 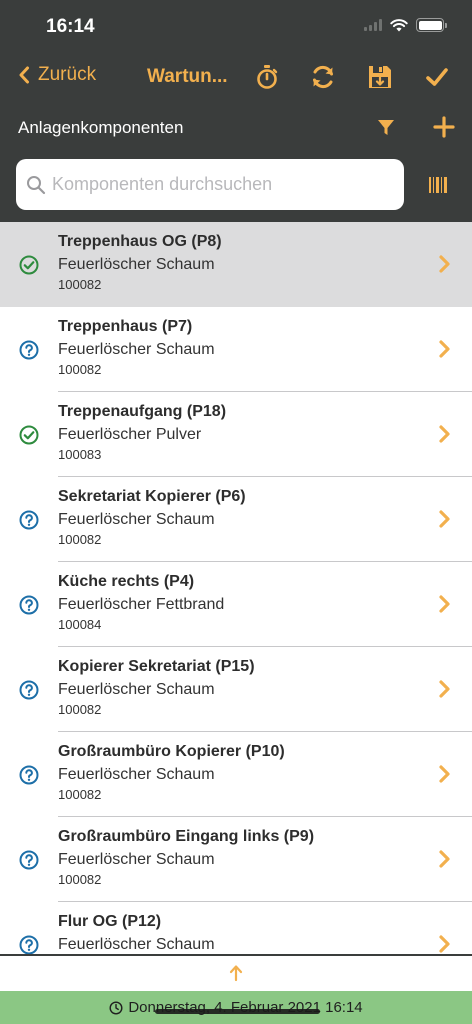 What do you see at coordinates (431, 25) in the screenshot?
I see `battery-icon` at bounding box center [431, 25].